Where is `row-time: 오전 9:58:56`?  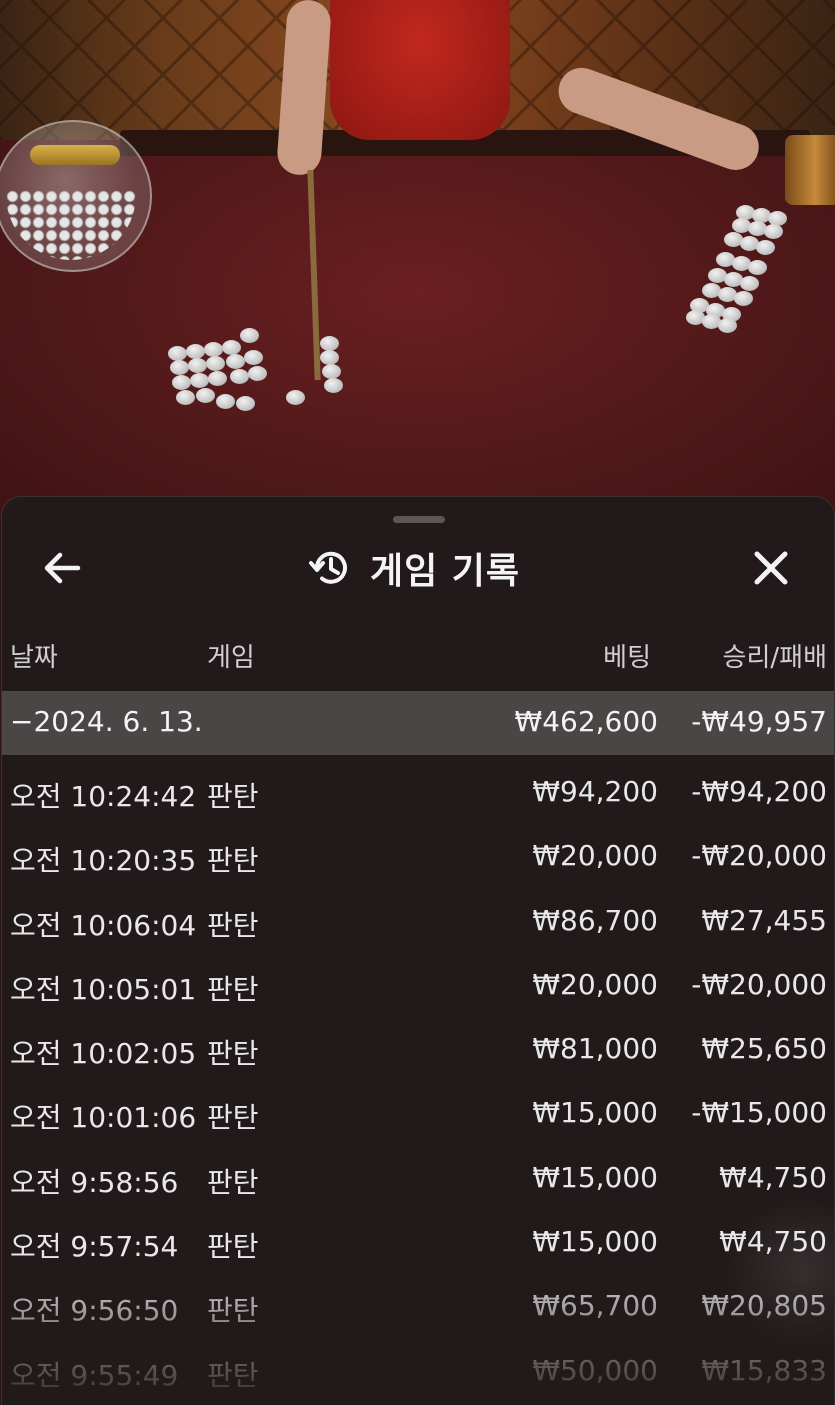
row-time: 오전 9:58:56 is located at coordinates (94, 1182).